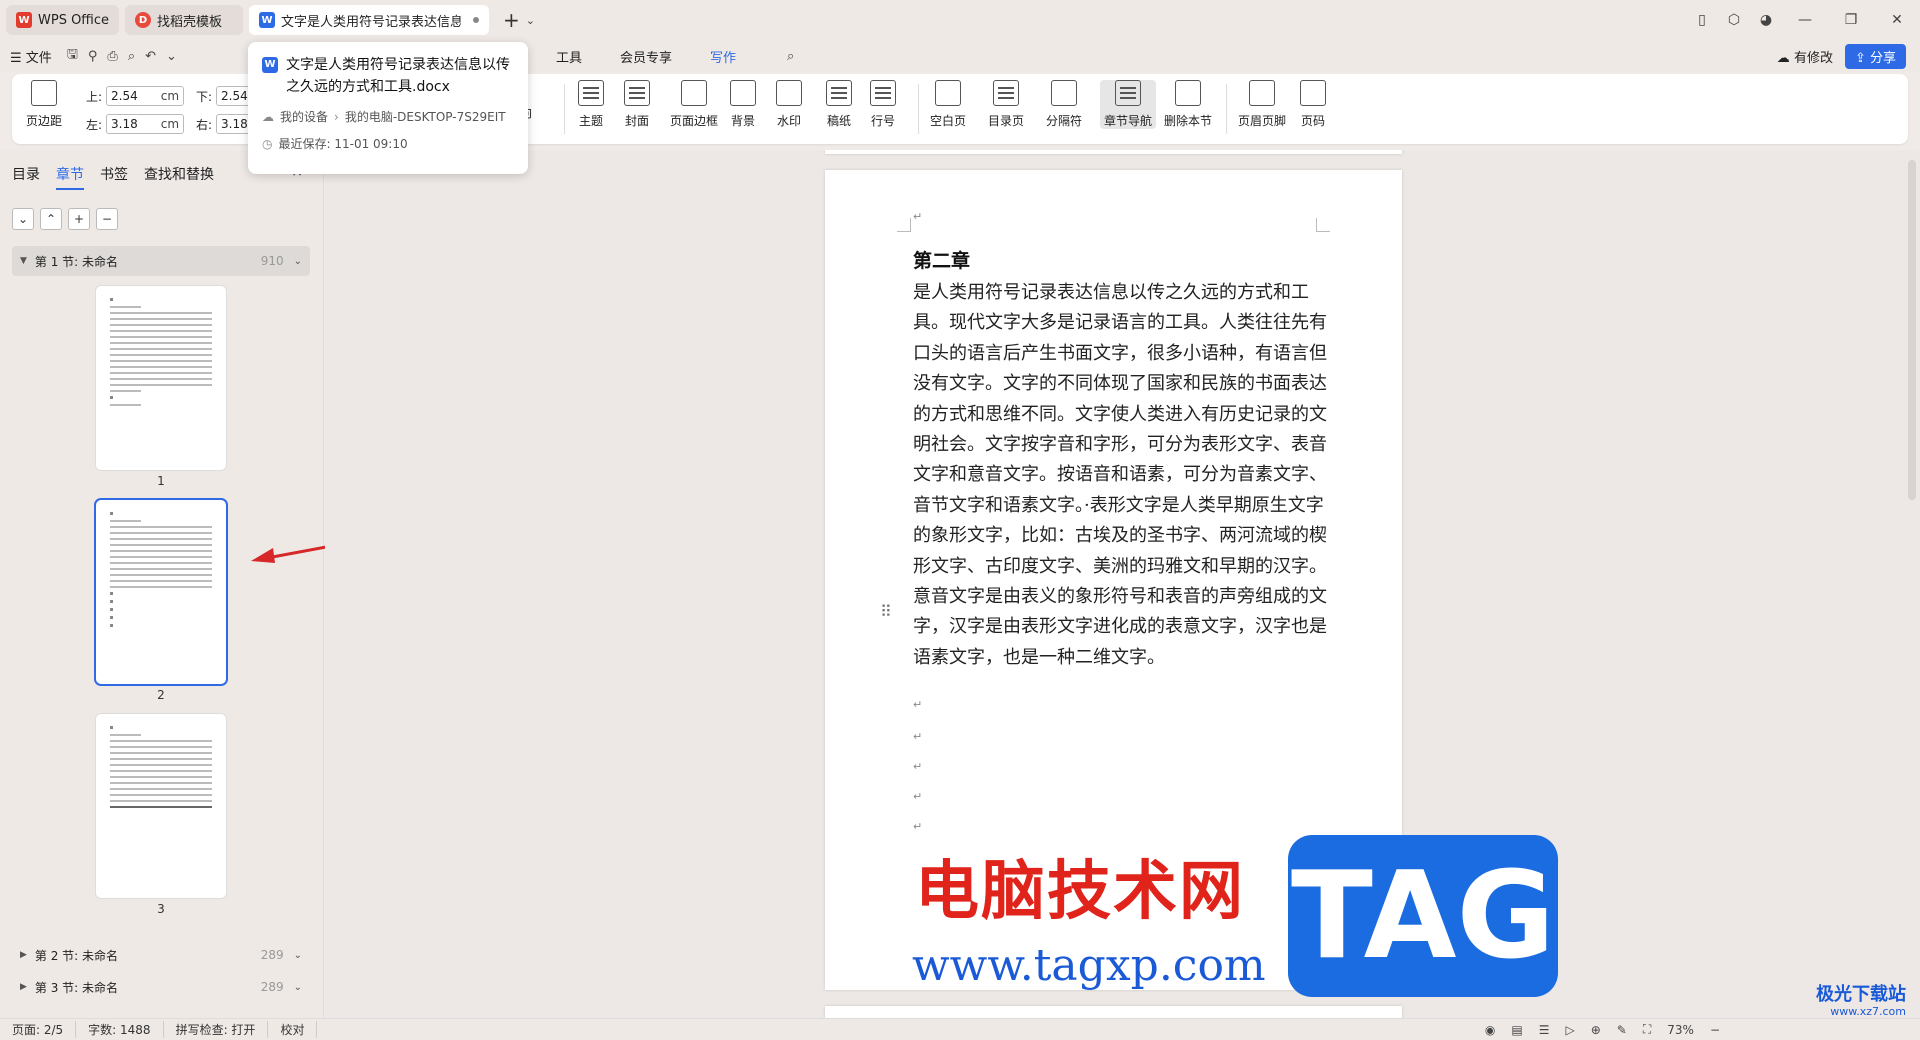 This screenshot has width=1920, height=1040. What do you see at coordinates (425, 116) in the screenshot?
I see `location-path: 我的电脑-DESKTOP-7S29EIT` at bounding box center [425, 116].